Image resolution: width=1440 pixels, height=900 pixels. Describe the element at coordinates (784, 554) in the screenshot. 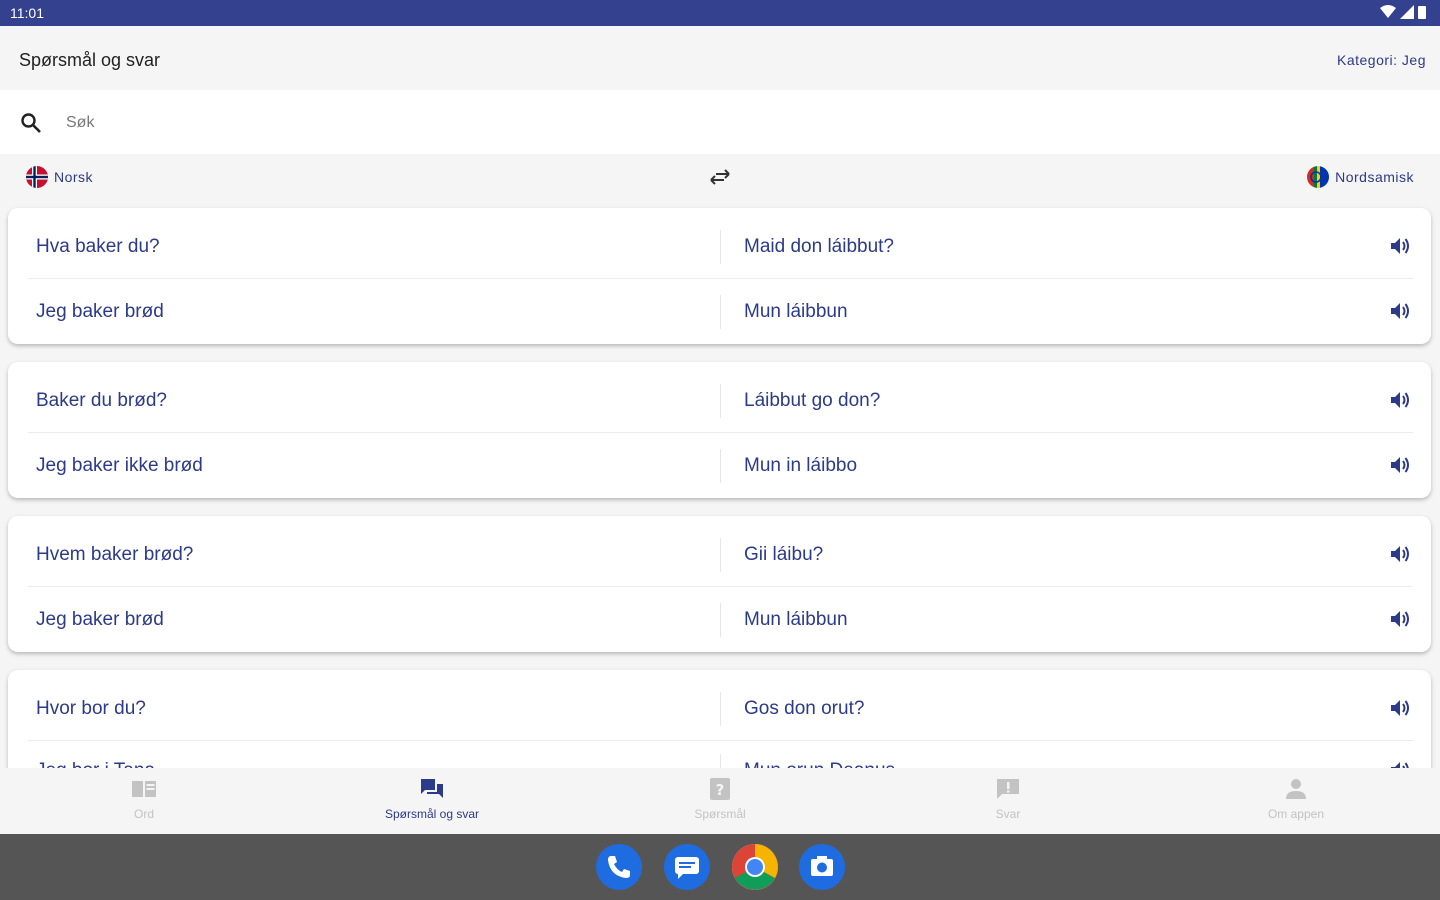

I see `sami-text: Gii láibu?` at that location.